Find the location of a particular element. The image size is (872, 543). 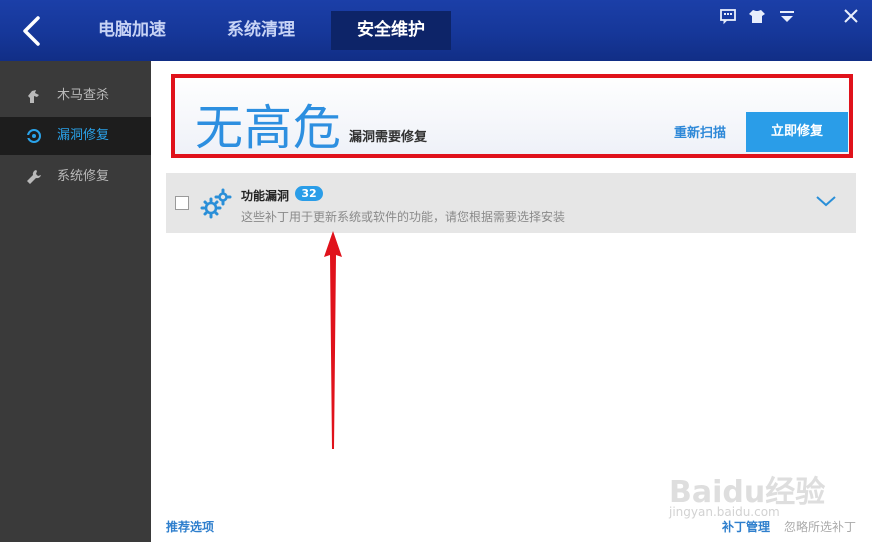

recommend-options-link: 推荐选项 is located at coordinates (190, 526).